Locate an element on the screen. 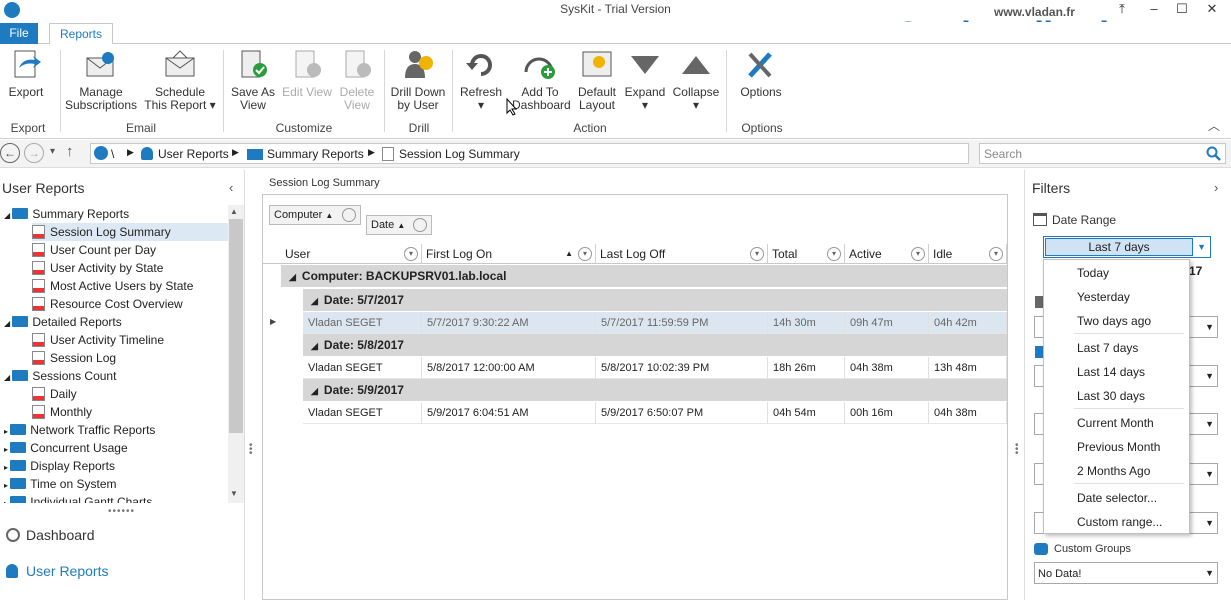 Image resolution: width=1231 pixels, height=600 pixels. tree-report-item: Most Active Users by State is located at coordinates (130, 286).